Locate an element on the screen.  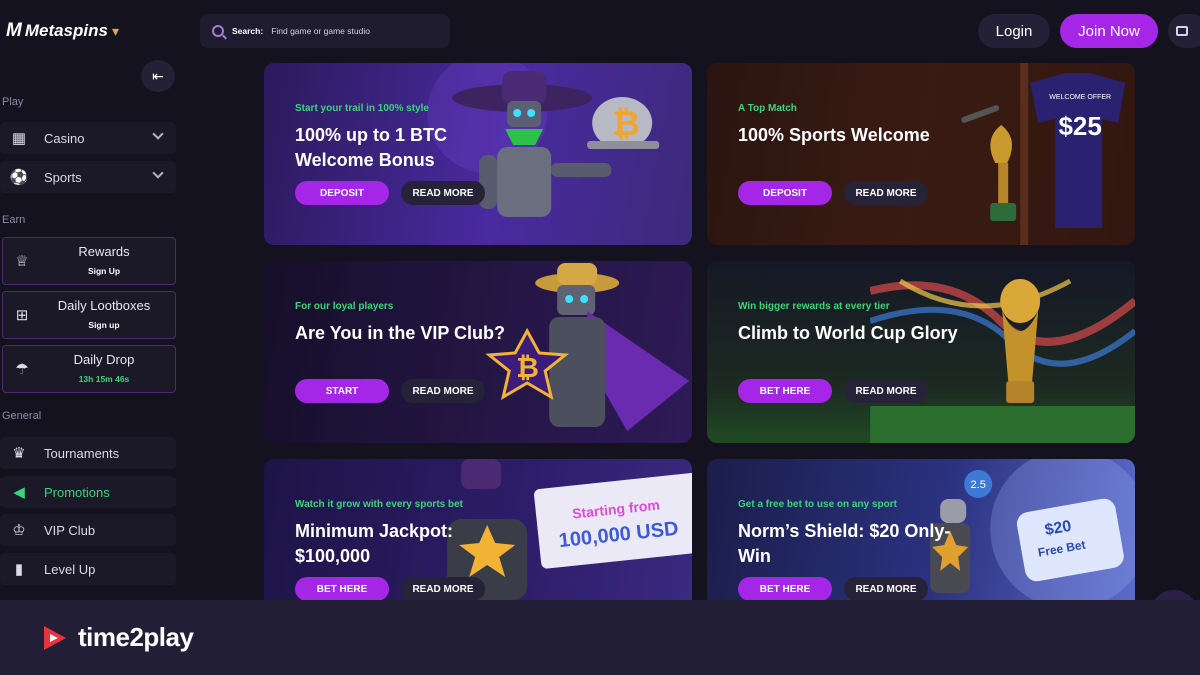
login-button: Login is located at coordinates (1014, 31).